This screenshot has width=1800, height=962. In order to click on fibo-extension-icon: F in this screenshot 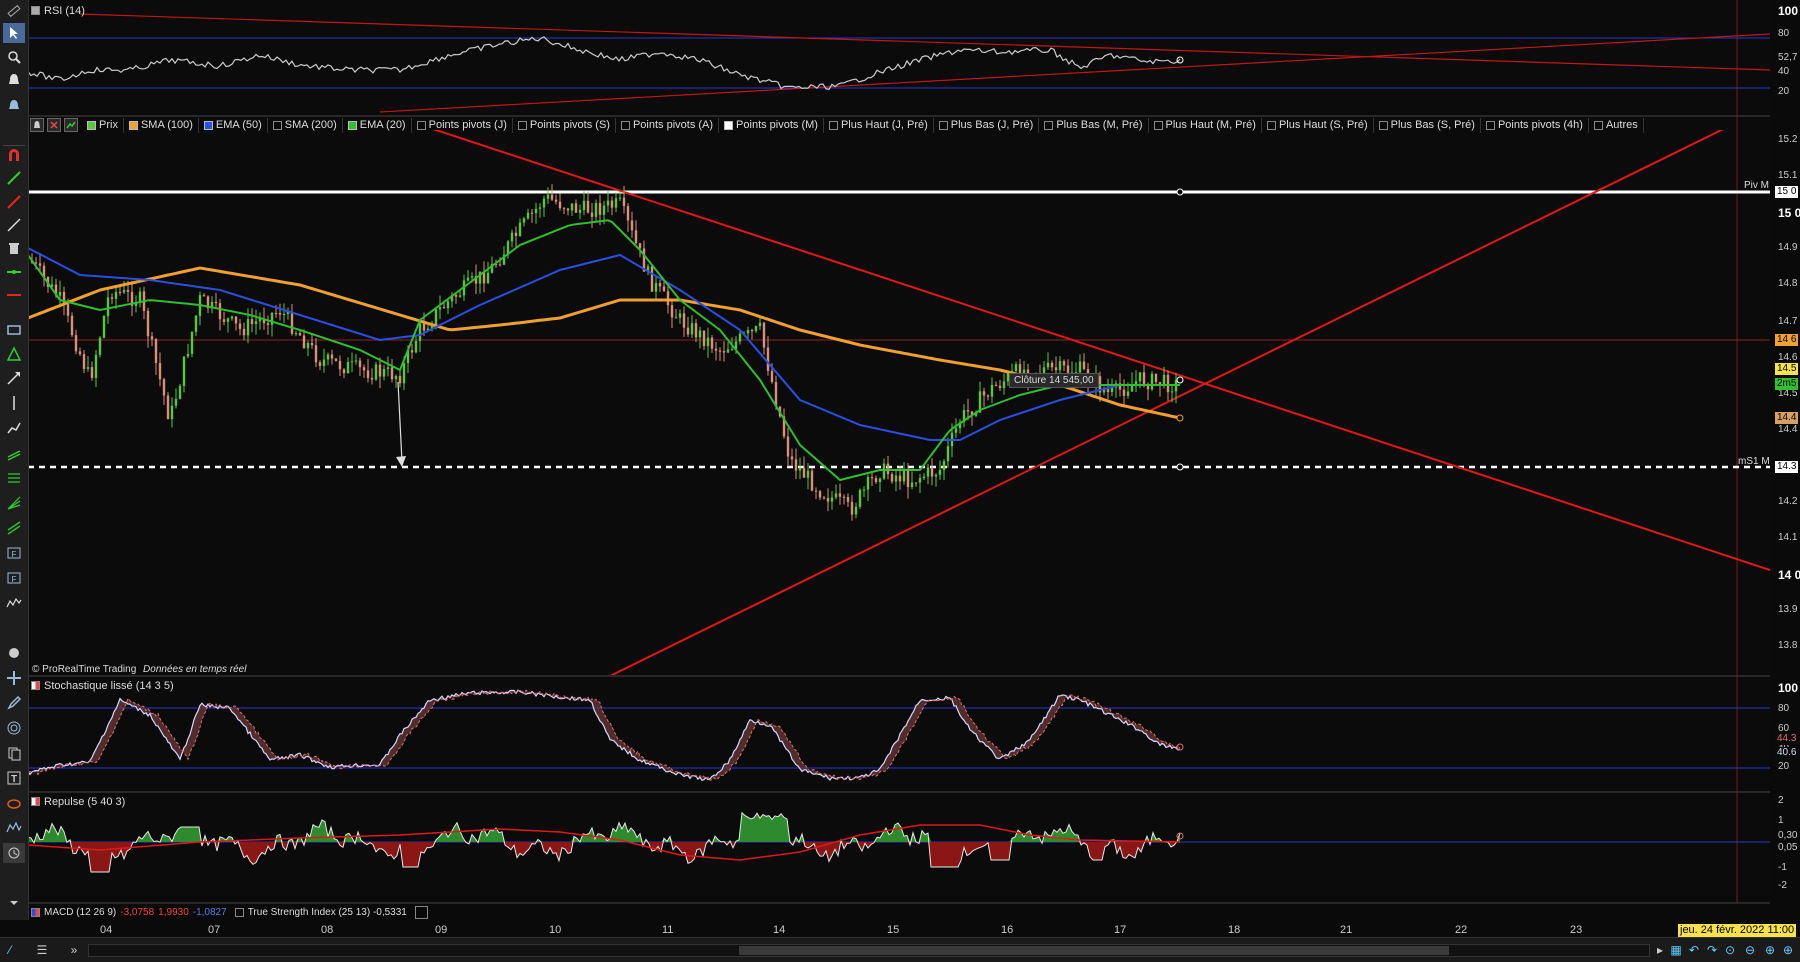, I will do `click(14, 578)`.